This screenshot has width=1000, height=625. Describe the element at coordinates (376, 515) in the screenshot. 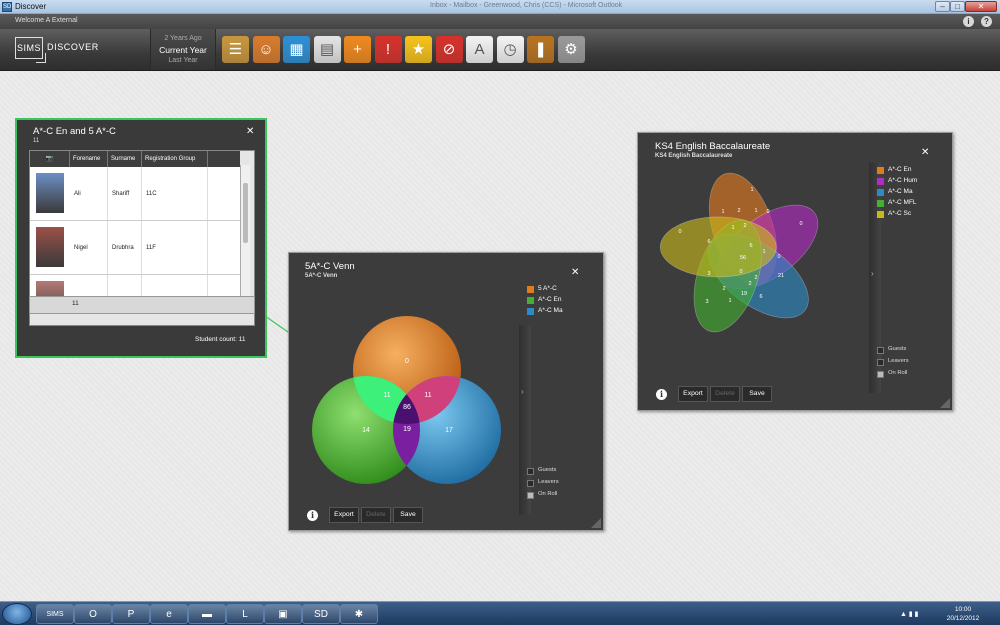

I see `venn-delete-button: Delete` at that location.